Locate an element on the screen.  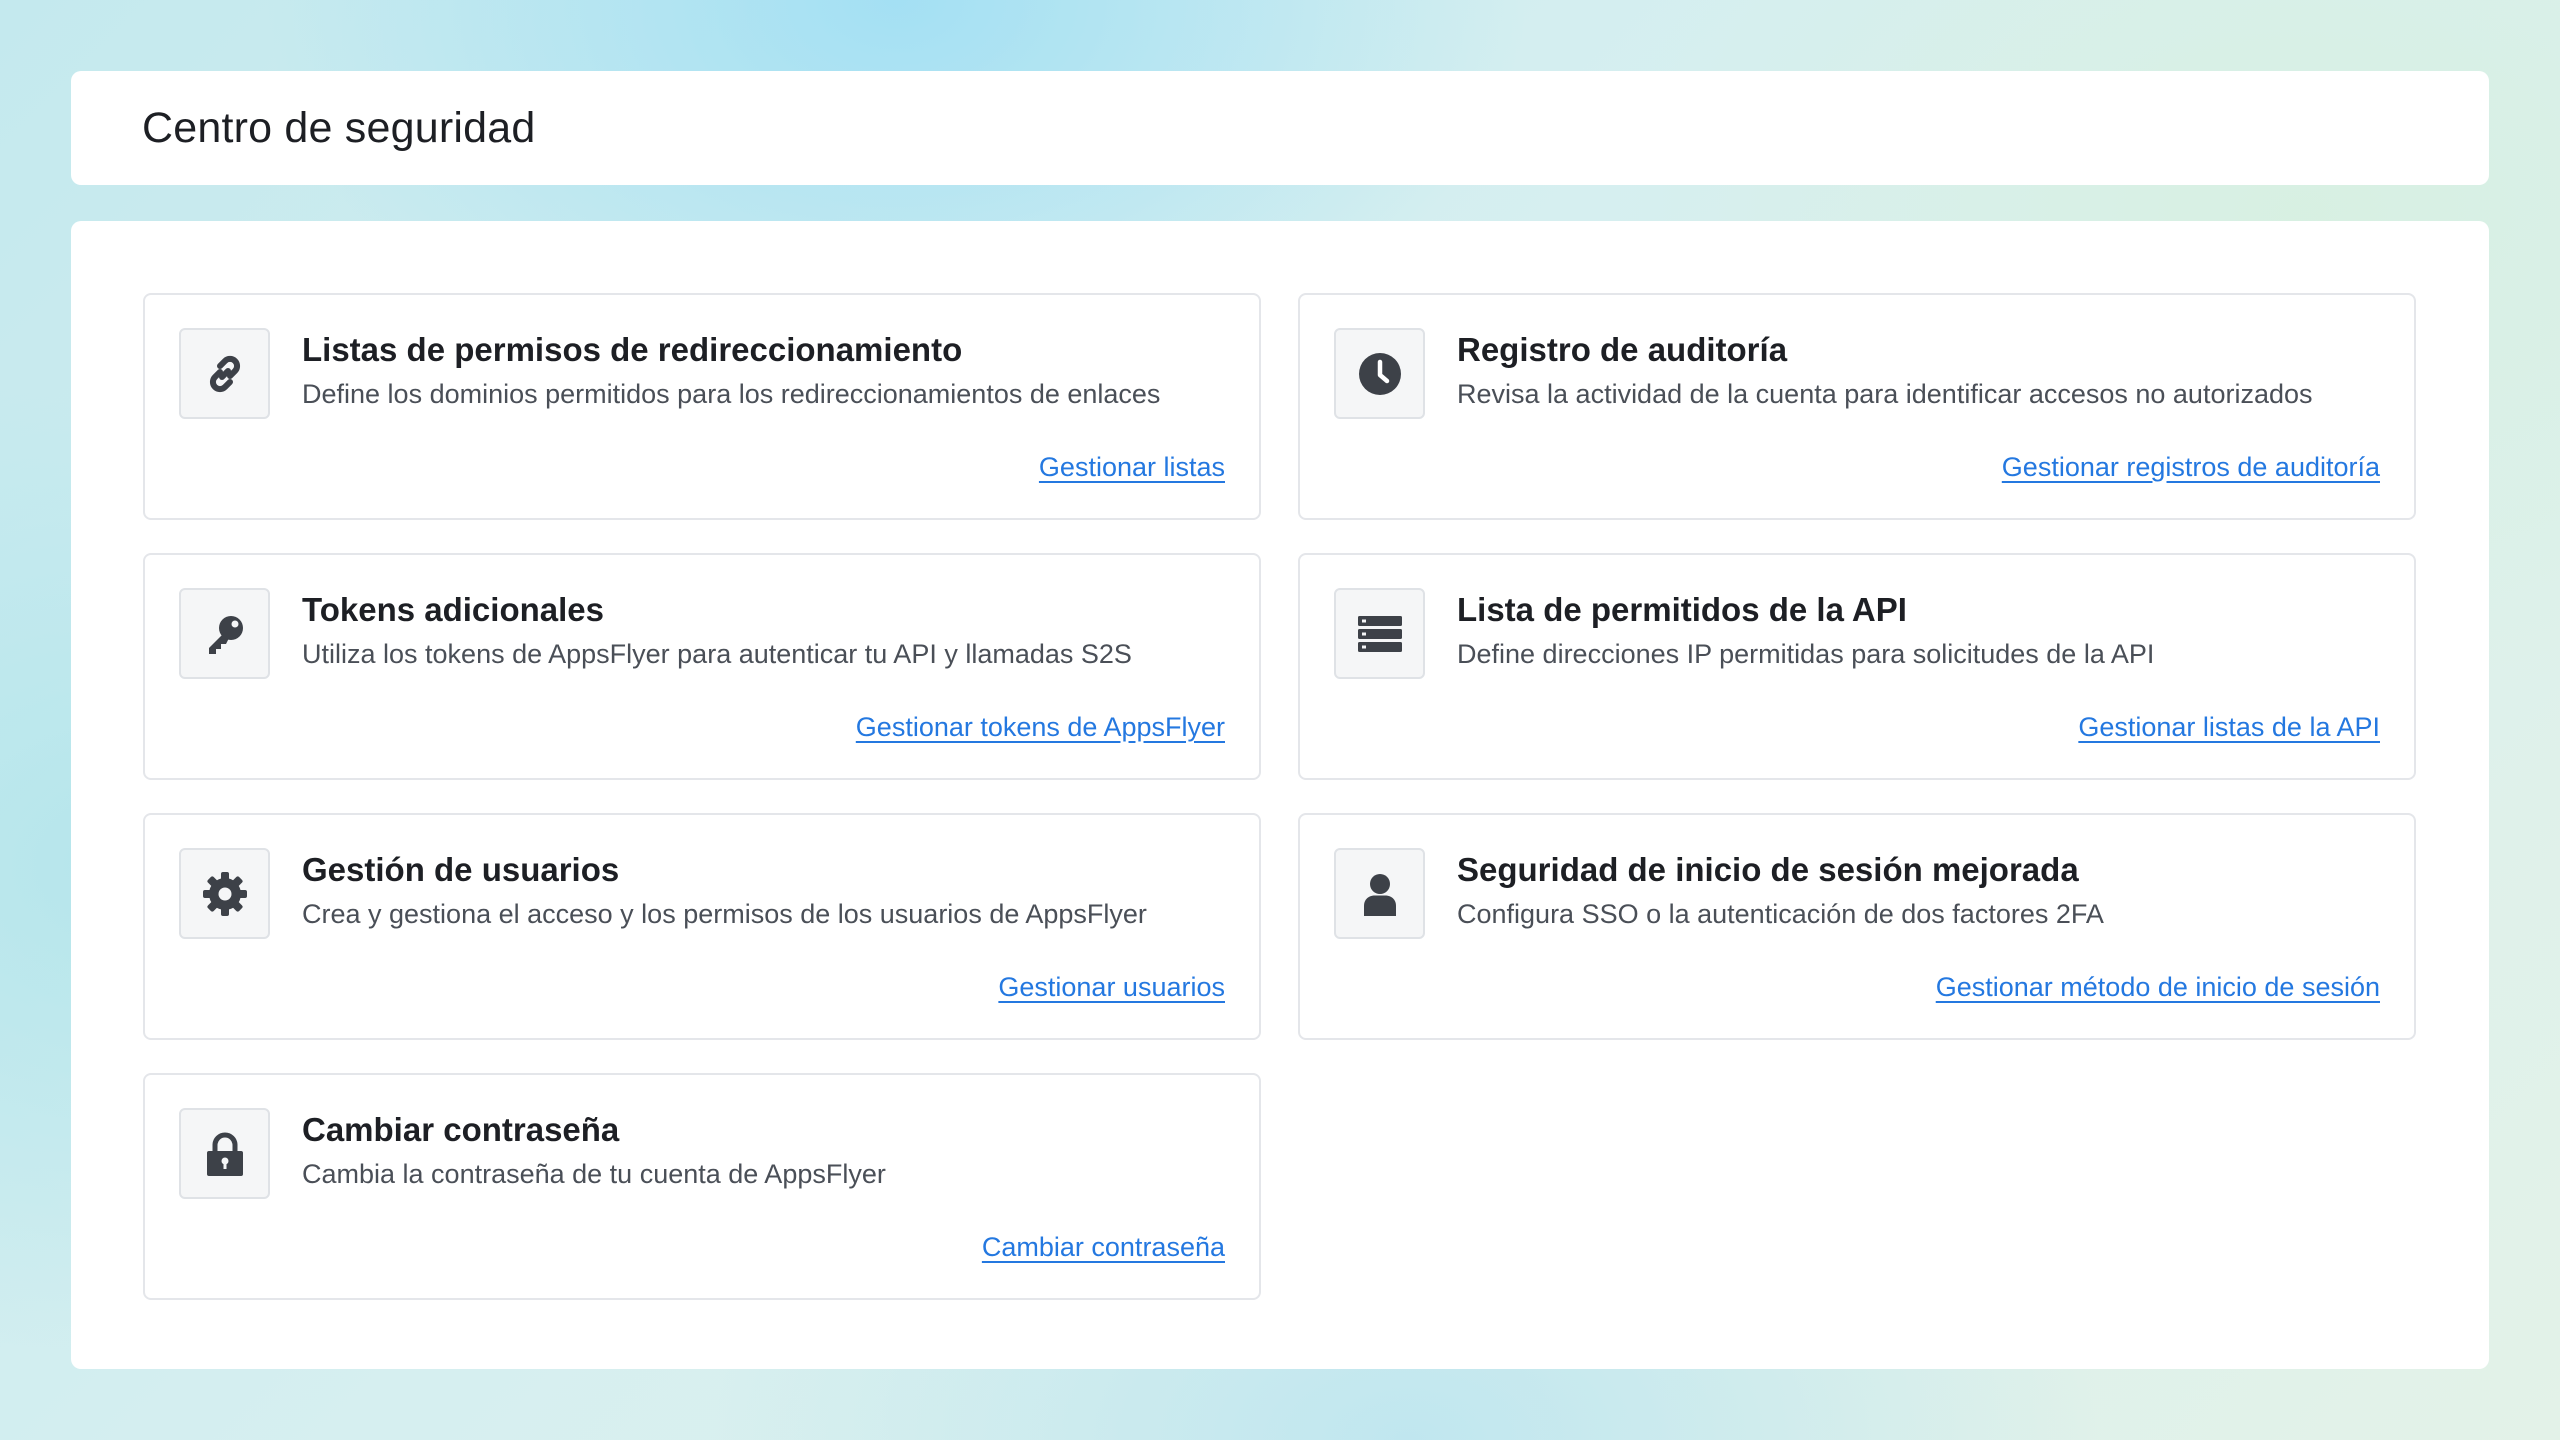
user-icon is located at coordinates (1379, 893).